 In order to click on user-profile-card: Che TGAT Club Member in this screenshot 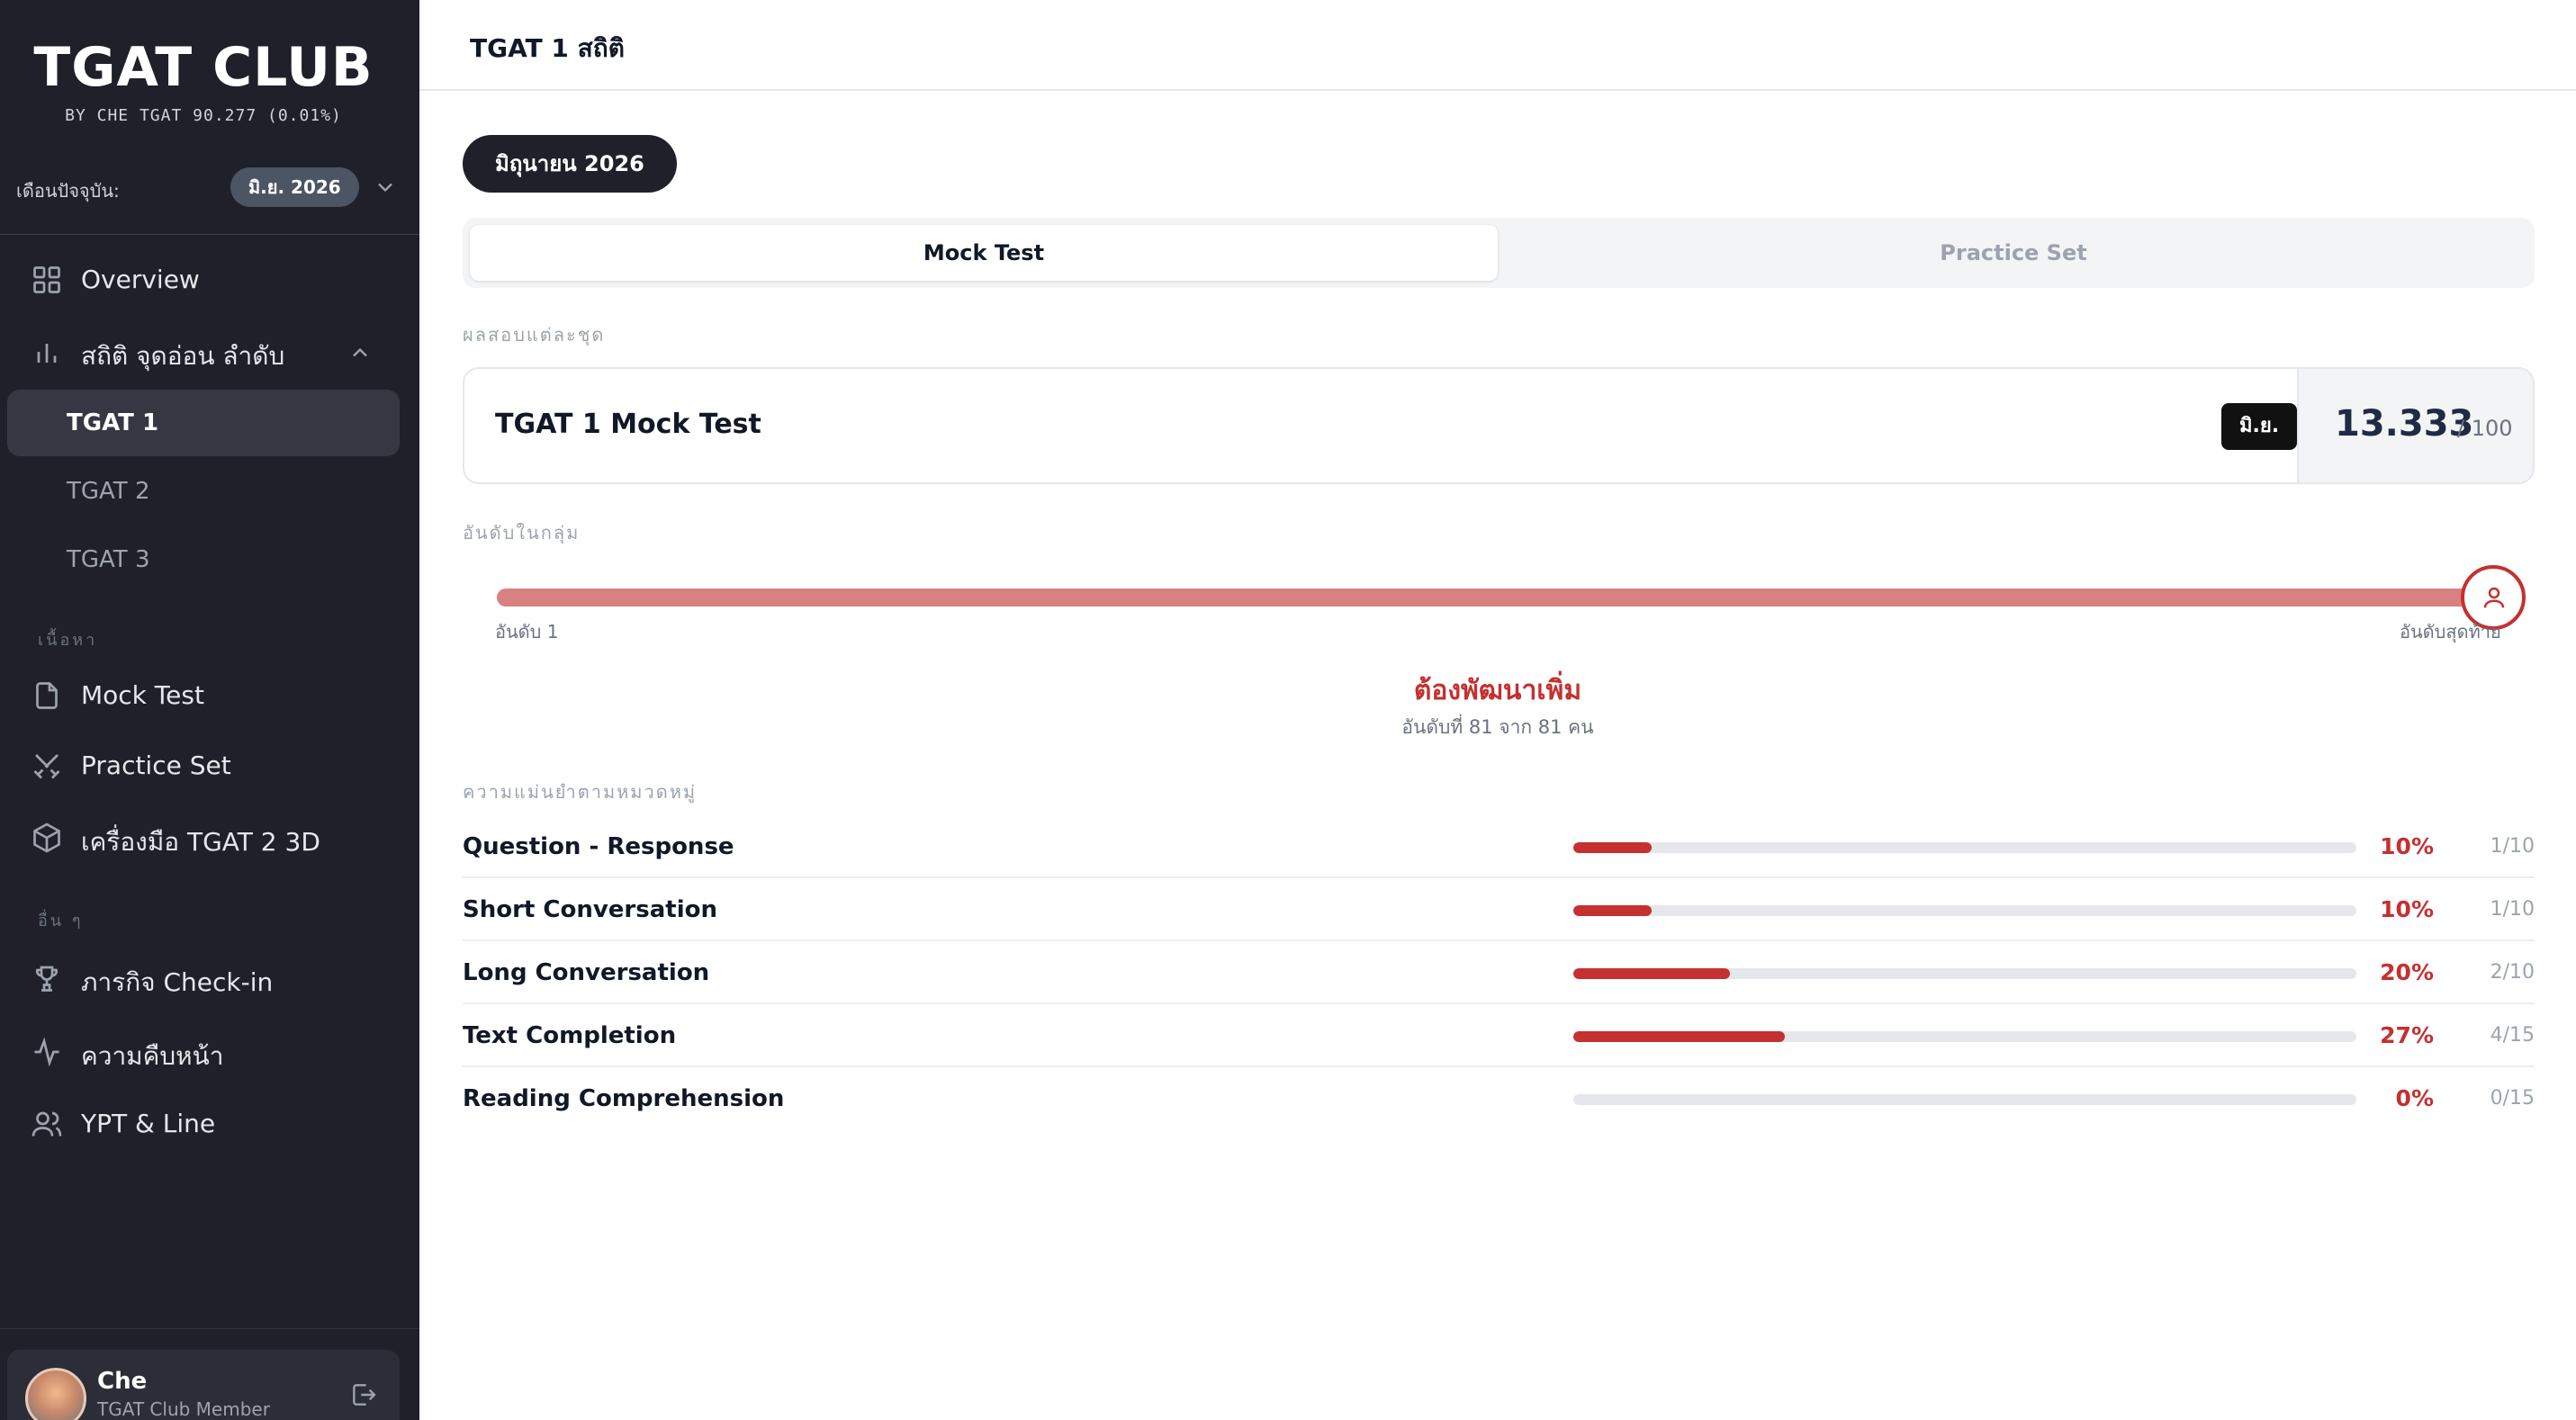, I will do `click(203, 1385)`.